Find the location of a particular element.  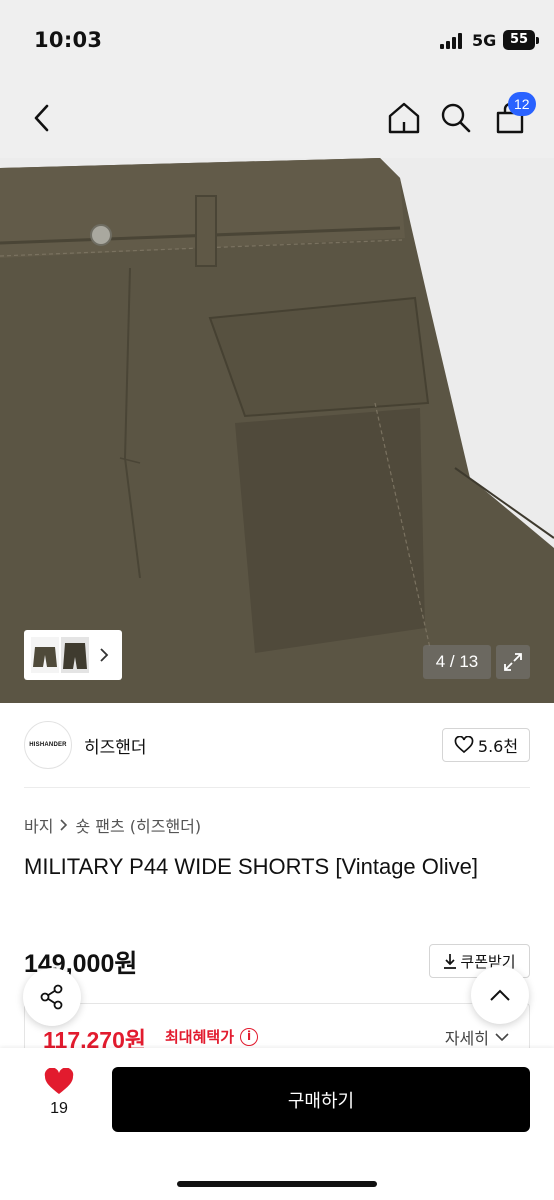

share-button is located at coordinates (52, 997).